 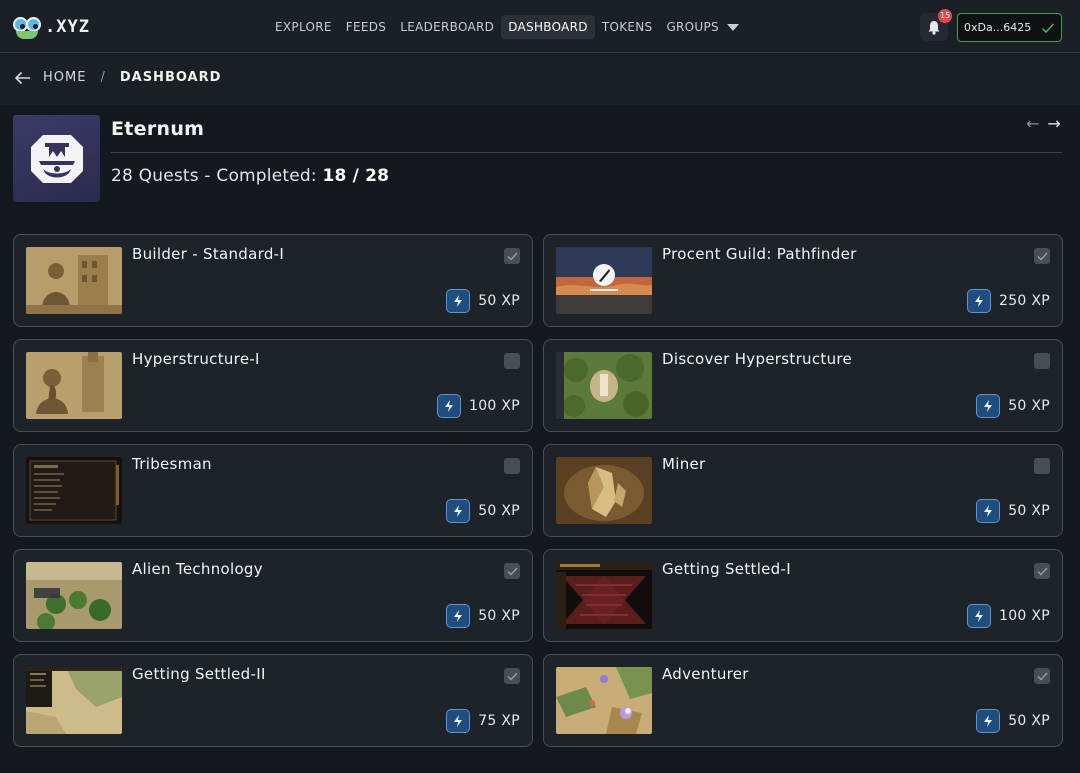 I want to click on quest-title: Miner, so click(x=684, y=464).